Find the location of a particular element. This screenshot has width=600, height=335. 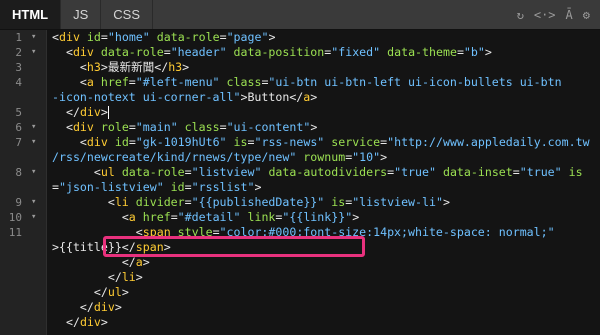

code-text: </li> is located at coordinates (125, 277).